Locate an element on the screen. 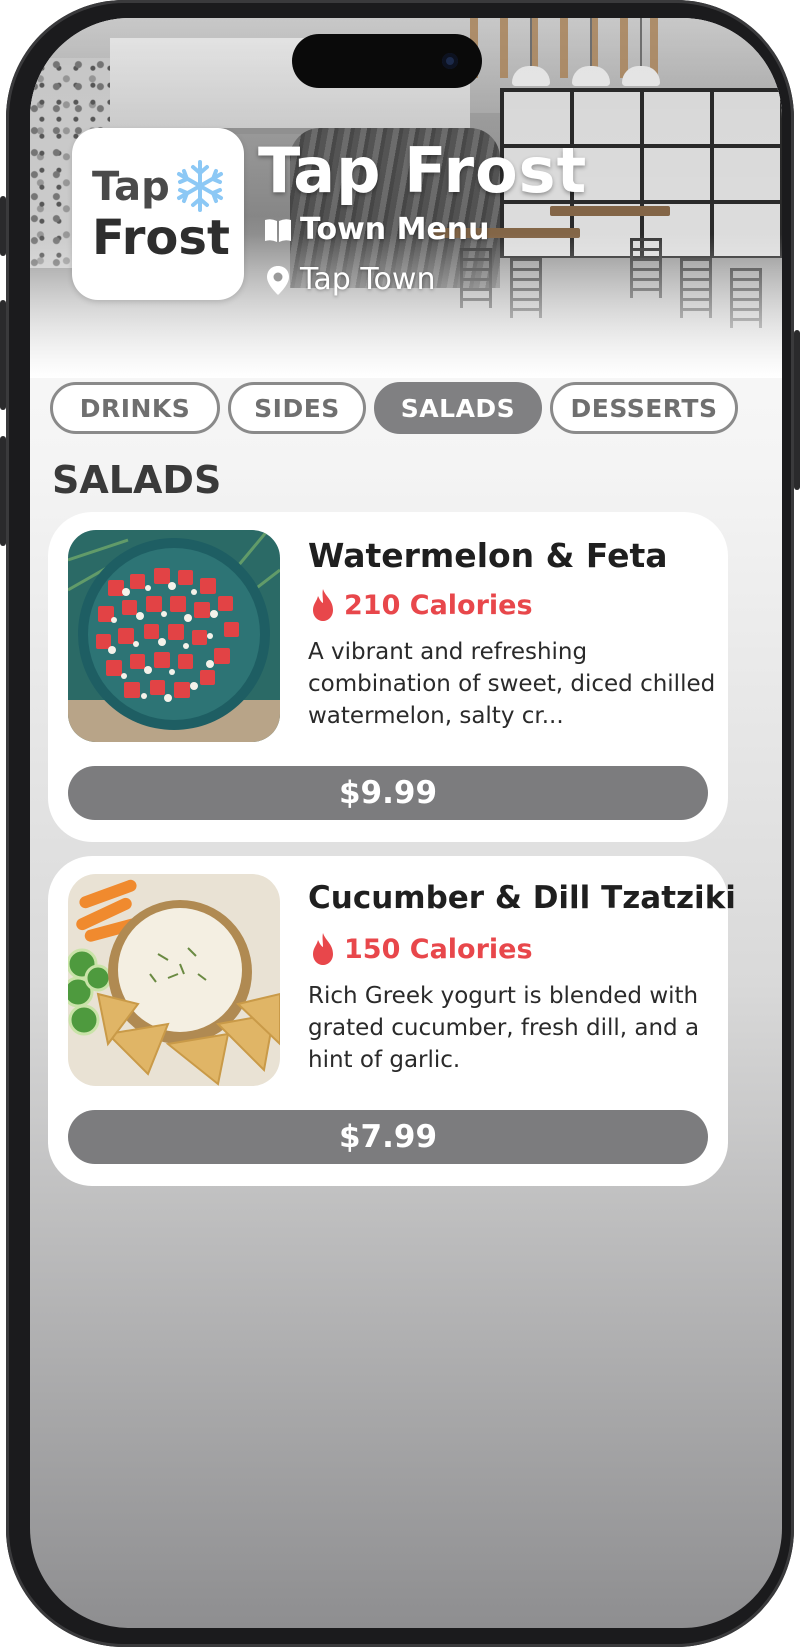 This screenshot has height=1647, width=800. book-icon is located at coordinates (278, 230).